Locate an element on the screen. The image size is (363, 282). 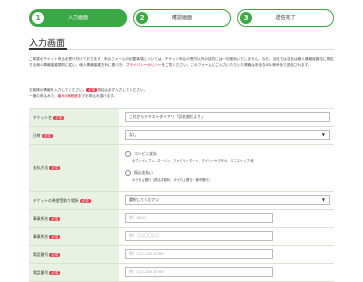
form-row-ticket: チケット名 必須 これからテキストダイアリ「浜名湖だより」 is located at coordinates (181, 118).